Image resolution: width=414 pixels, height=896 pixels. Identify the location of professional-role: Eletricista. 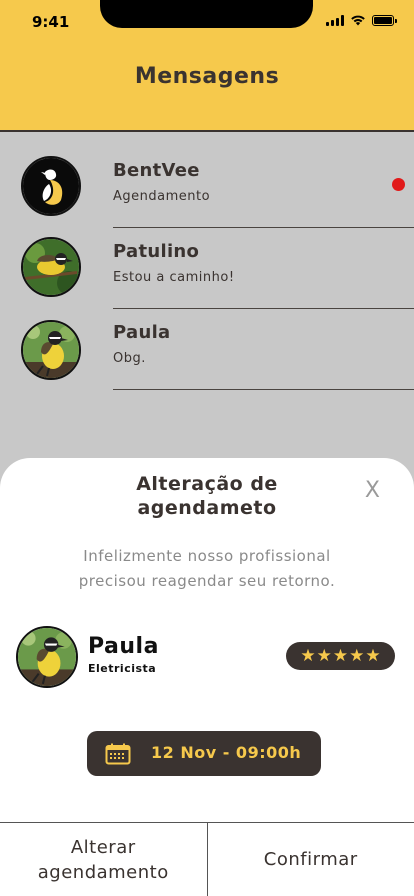
(122, 668).